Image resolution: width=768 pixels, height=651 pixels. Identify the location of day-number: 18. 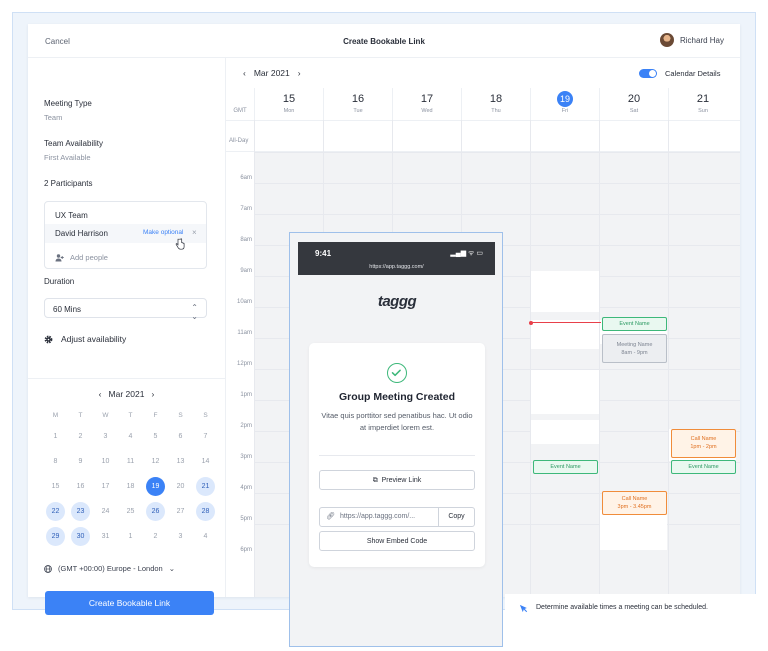
(496, 99).